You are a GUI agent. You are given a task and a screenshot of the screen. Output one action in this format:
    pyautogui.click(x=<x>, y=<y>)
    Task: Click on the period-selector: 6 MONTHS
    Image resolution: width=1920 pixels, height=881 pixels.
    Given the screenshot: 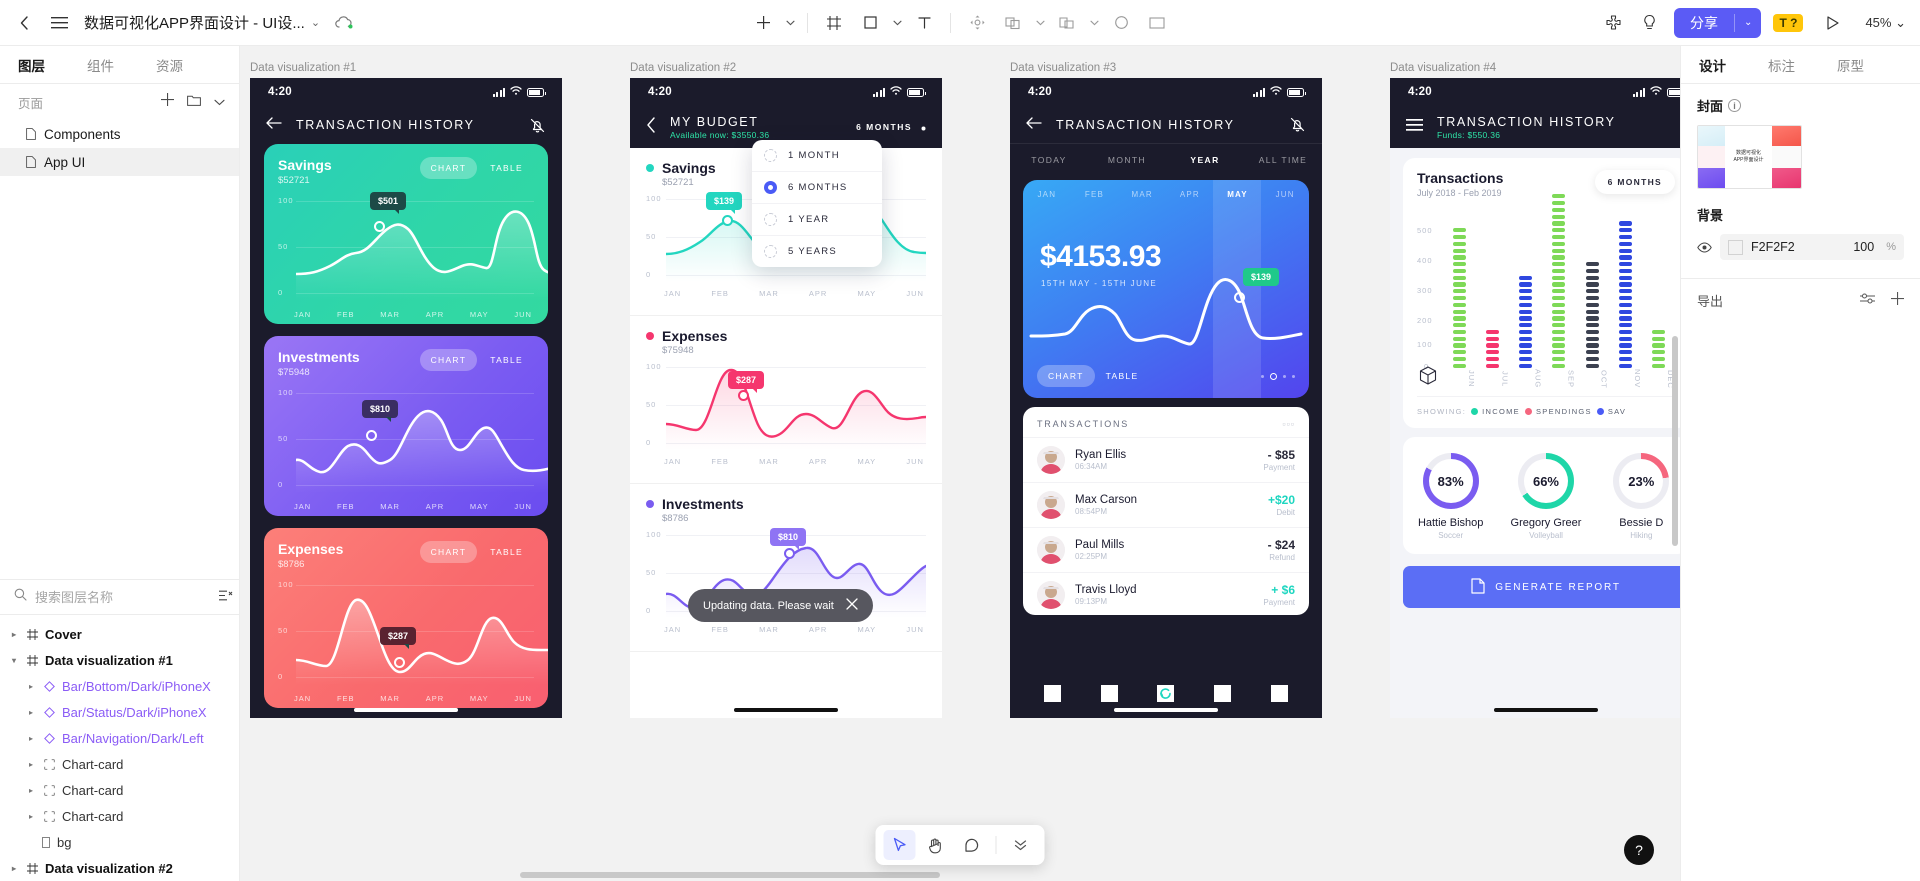 What is the action you would take?
    pyautogui.click(x=891, y=127)
    